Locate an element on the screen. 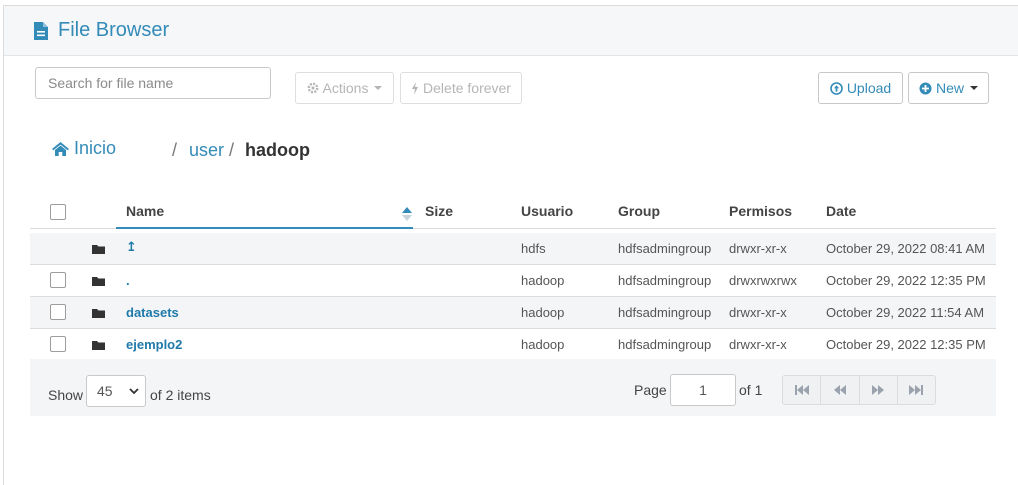  next-page-button is located at coordinates (879, 390).